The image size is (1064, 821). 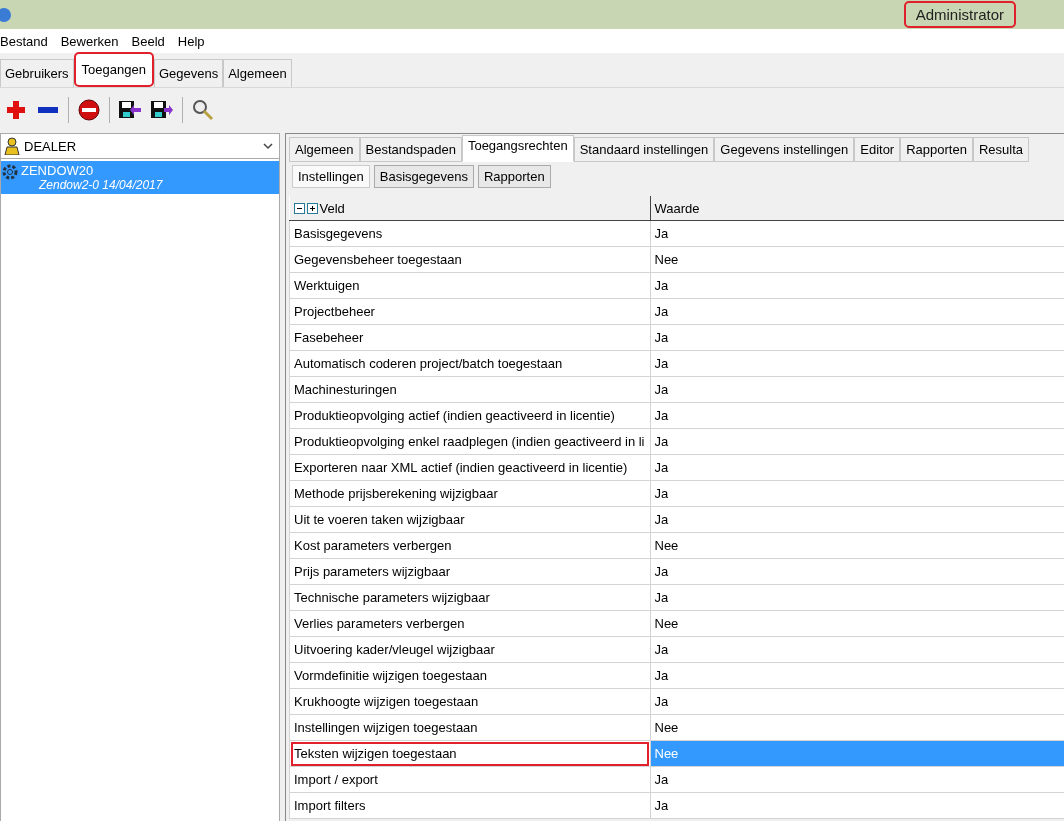 What do you see at coordinates (784, 149) in the screenshot?
I see `tab: Gegevens instellingen` at bounding box center [784, 149].